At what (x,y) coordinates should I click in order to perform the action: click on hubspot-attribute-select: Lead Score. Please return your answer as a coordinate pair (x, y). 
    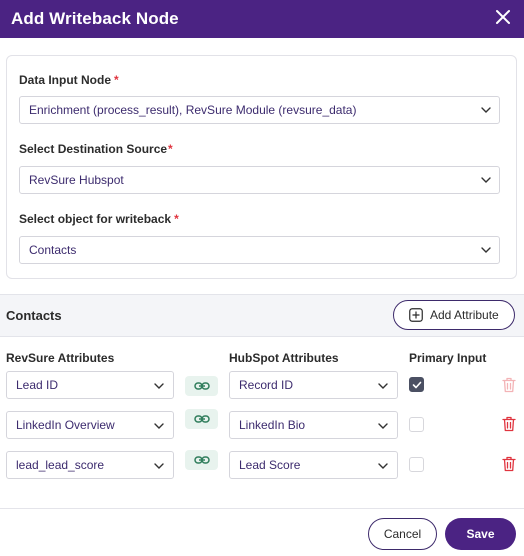
    Looking at the image, I should click on (313, 465).